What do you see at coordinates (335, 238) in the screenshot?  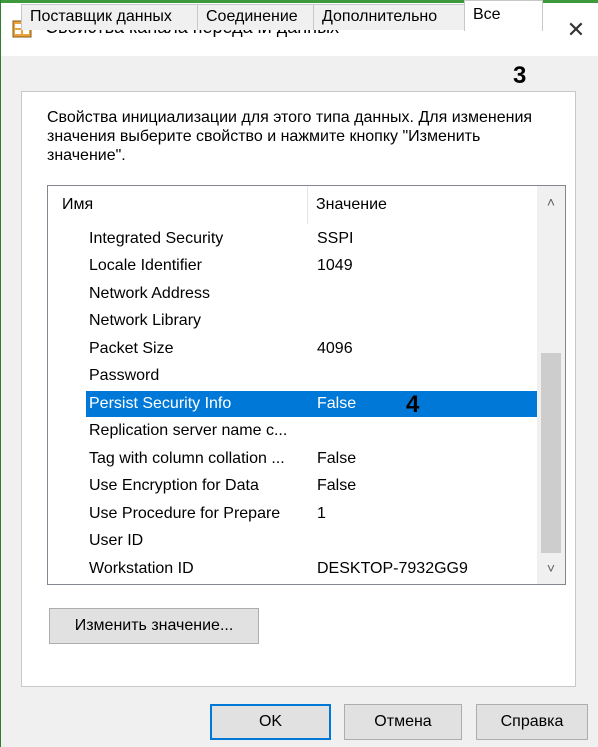 I see `property-value: SSPI` at bounding box center [335, 238].